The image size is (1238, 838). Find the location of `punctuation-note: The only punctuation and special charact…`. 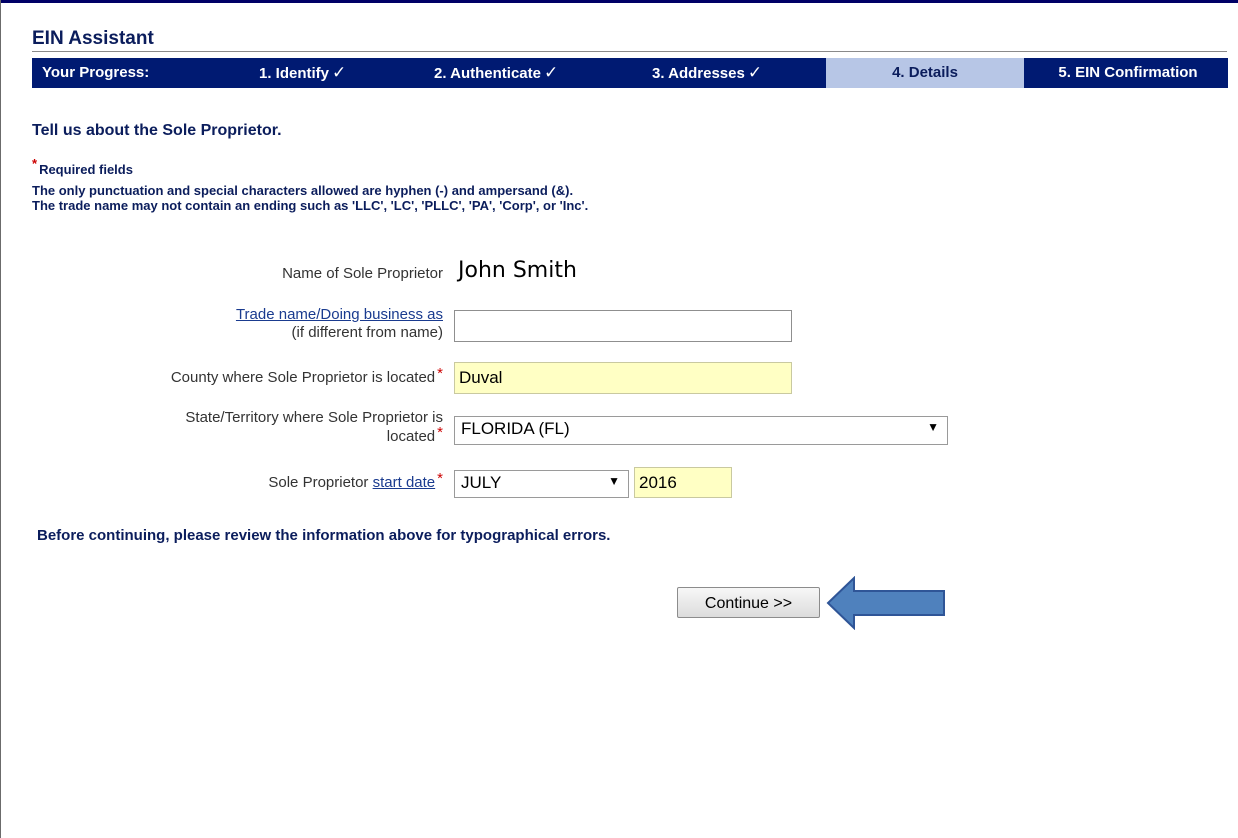

punctuation-note: The only punctuation and special charact… is located at coordinates (303, 190).